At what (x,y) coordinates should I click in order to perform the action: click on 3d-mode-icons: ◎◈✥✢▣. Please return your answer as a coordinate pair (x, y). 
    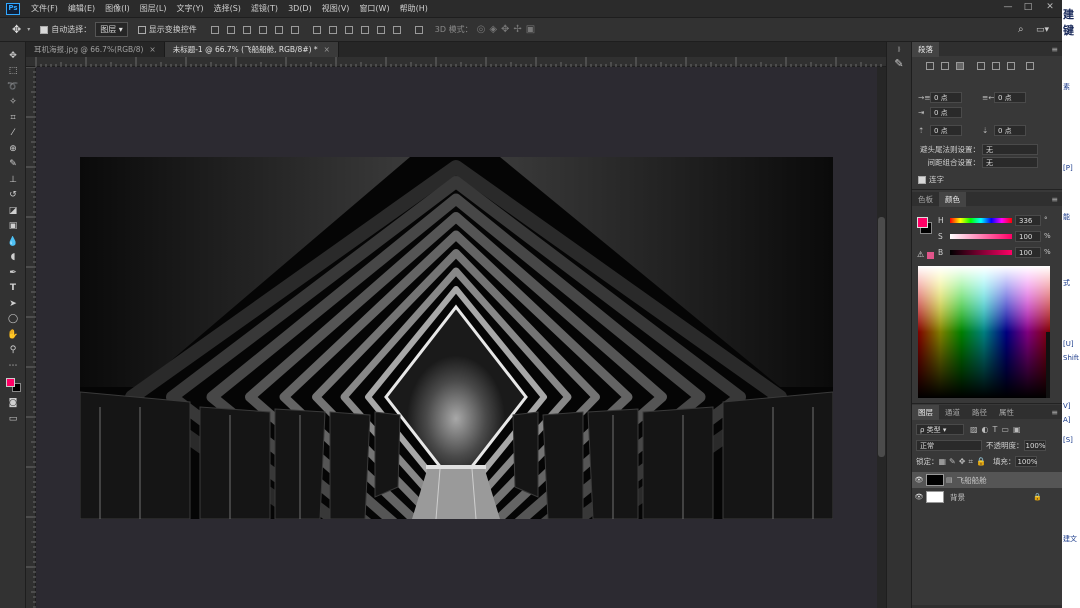
    Looking at the image, I should click on (508, 29).